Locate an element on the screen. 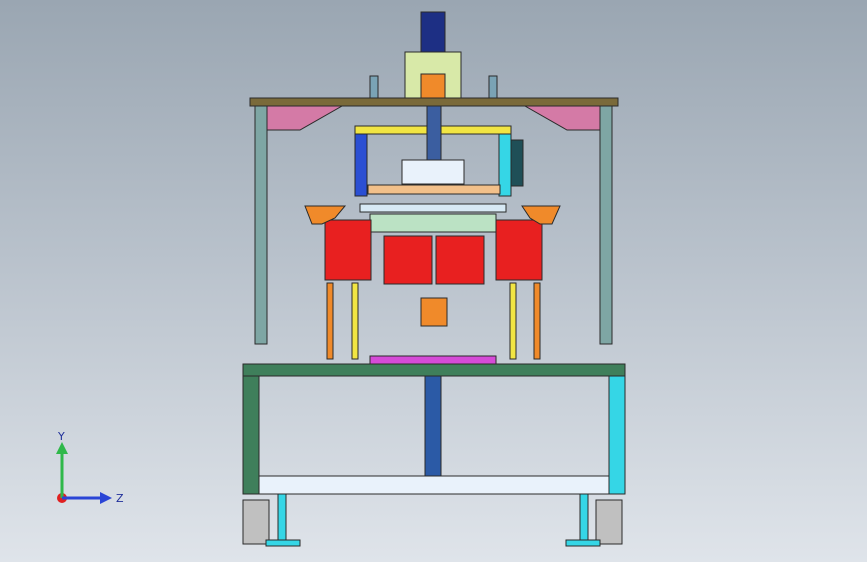 The width and height of the screenshot is (867, 562). side-motor is located at coordinates (517, 163).